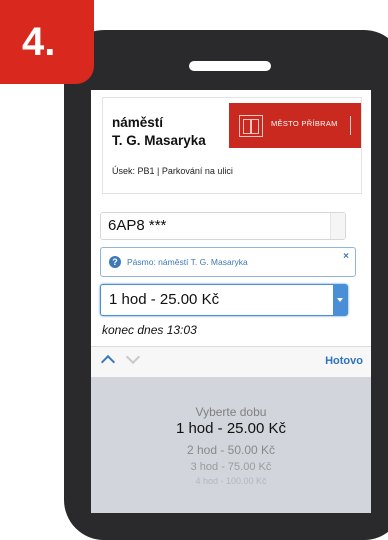 This screenshot has width=388, height=540. I want to click on zone-info-text: Pásmo: náměstí T. G. Masaryka, so click(187, 262).